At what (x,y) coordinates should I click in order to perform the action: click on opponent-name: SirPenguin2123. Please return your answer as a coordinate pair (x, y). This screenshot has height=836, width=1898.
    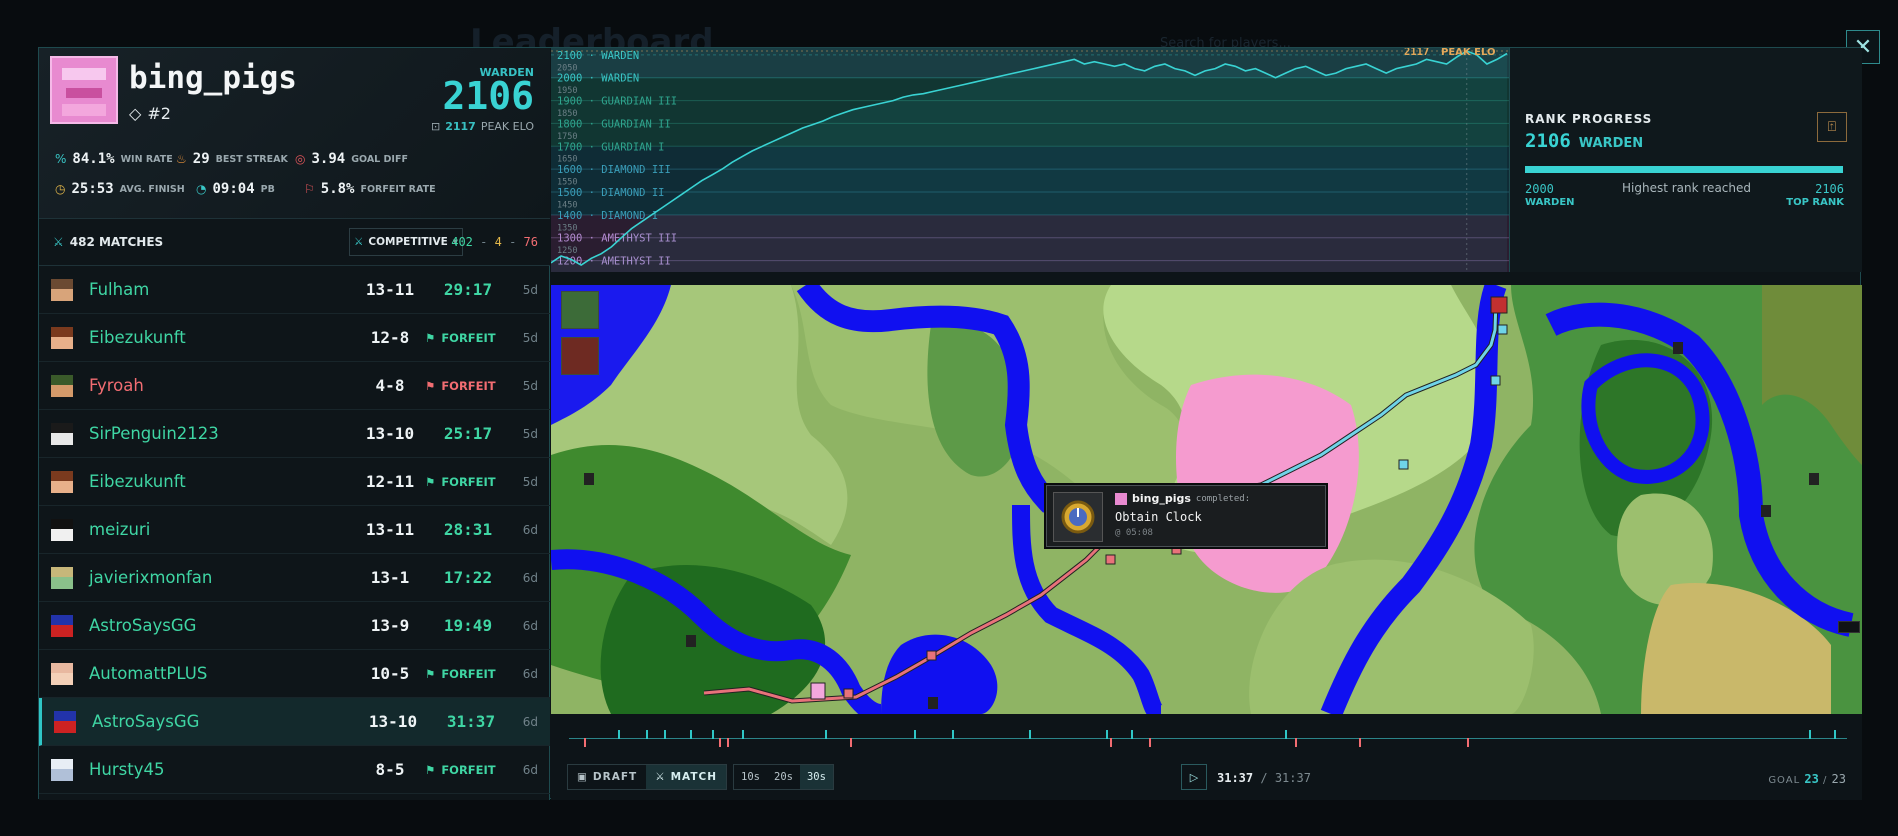
    Looking at the image, I should click on (154, 433).